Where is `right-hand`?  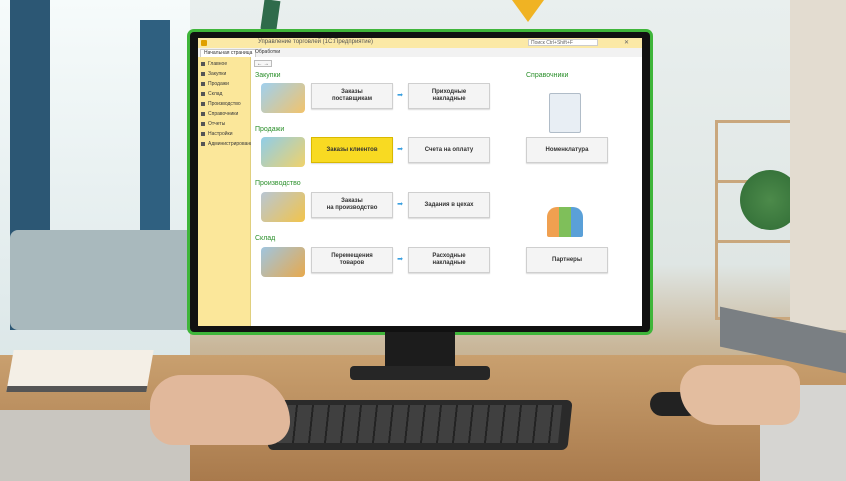
right-hand is located at coordinates (740, 395).